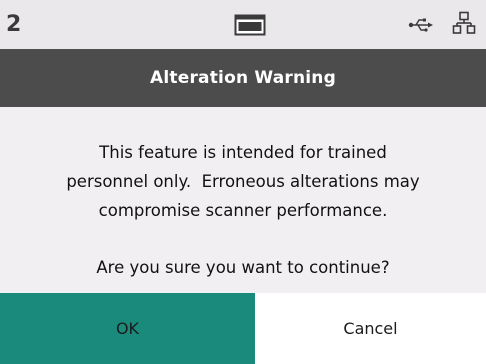 The height and width of the screenshot is (364, 486). I want to click on message-line: compromise scanner performance., so click(243, 210).